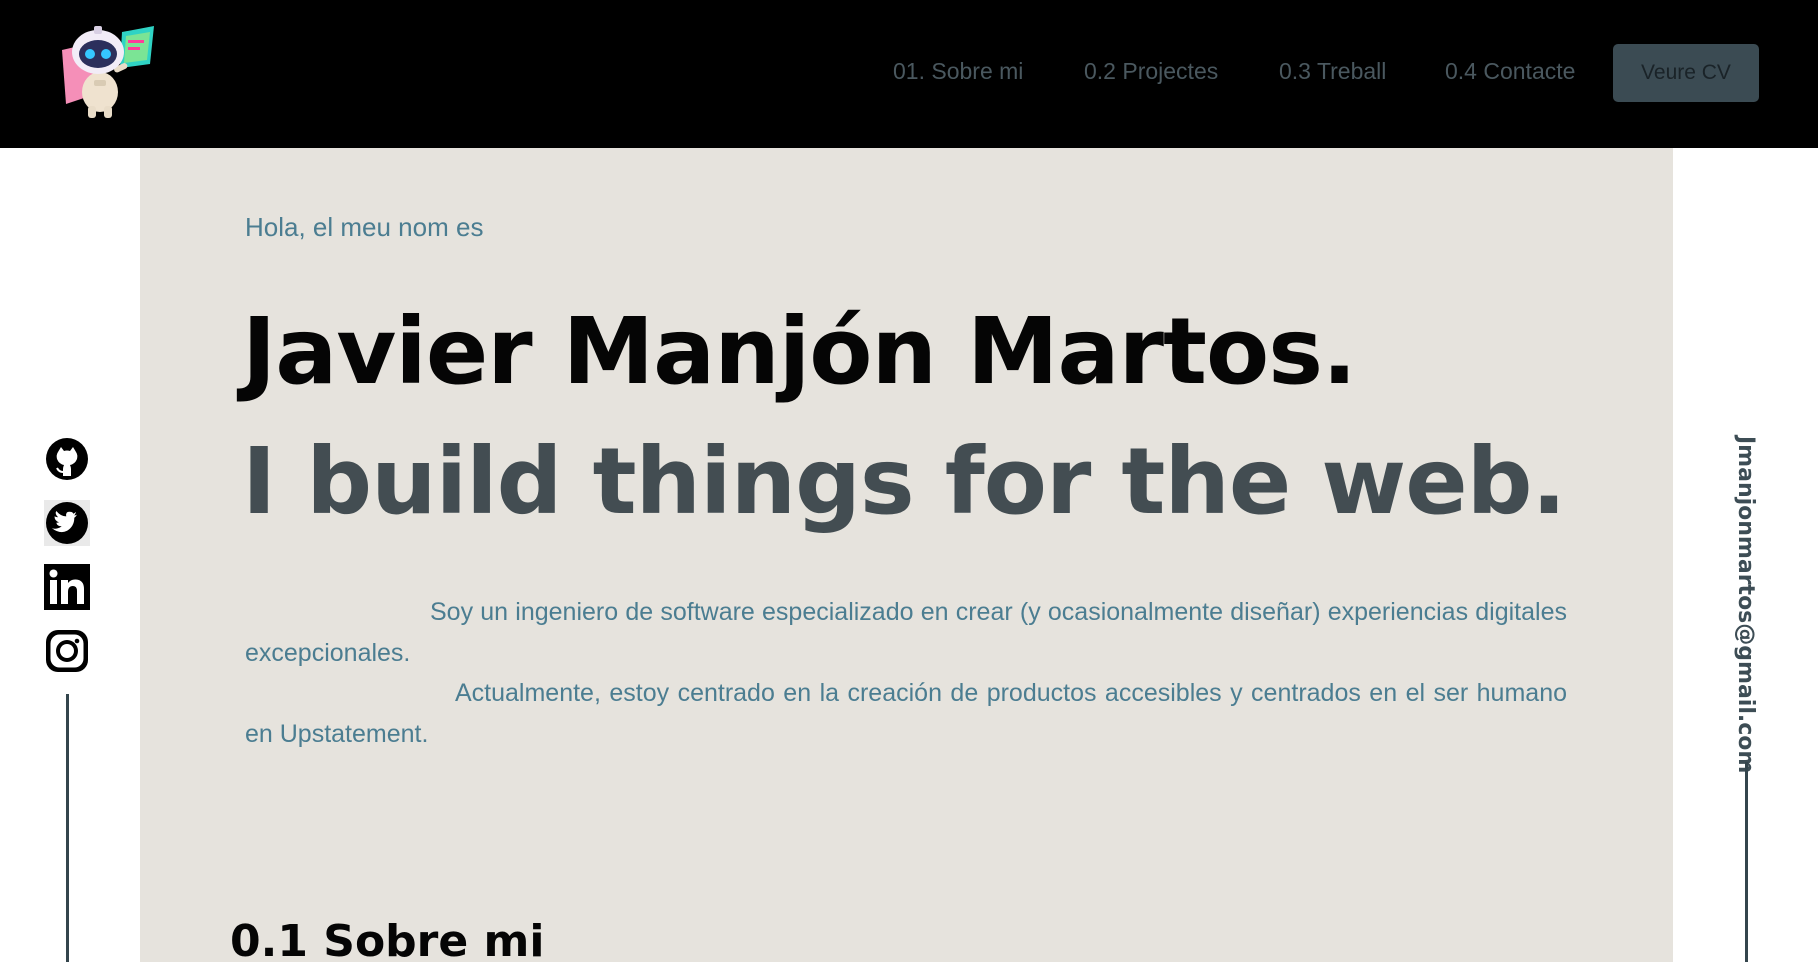 The height and width of the screenshot is (962, 1818). Describe the element at coordinates (67, 587) in the screenshot. I see `linkedin-icon` at that location.